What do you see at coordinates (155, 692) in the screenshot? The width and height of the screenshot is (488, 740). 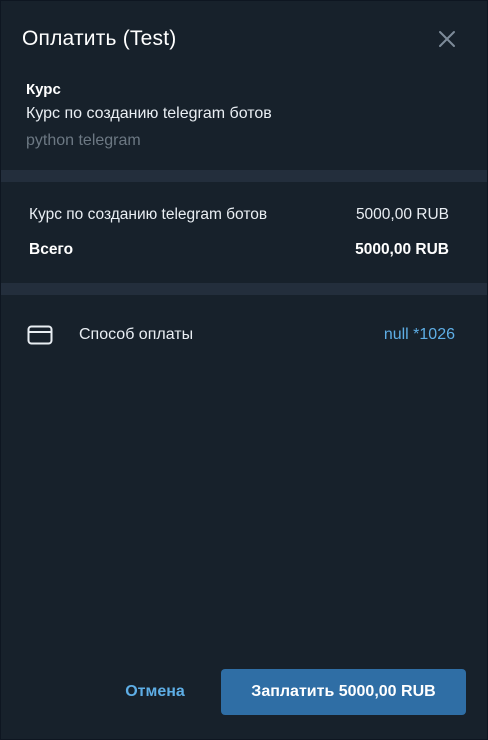 I see `cancel-button: Отмена` at bounding box center [155, 692].